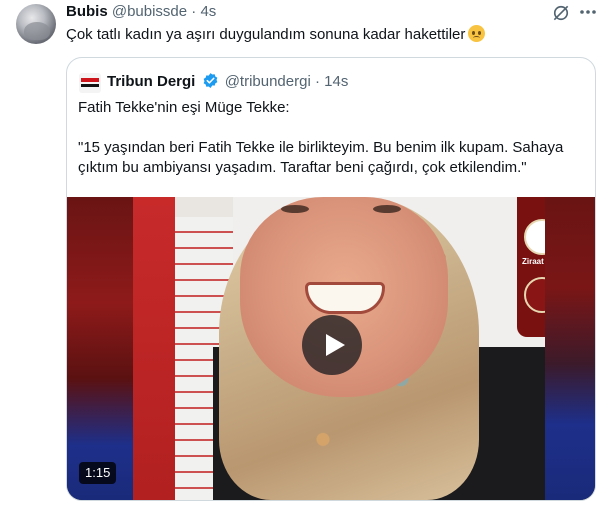  What do you see at coordinates (98, 473) in the screenshot?
I see `video-duration: 1:15` at bounding box center [98, 473].